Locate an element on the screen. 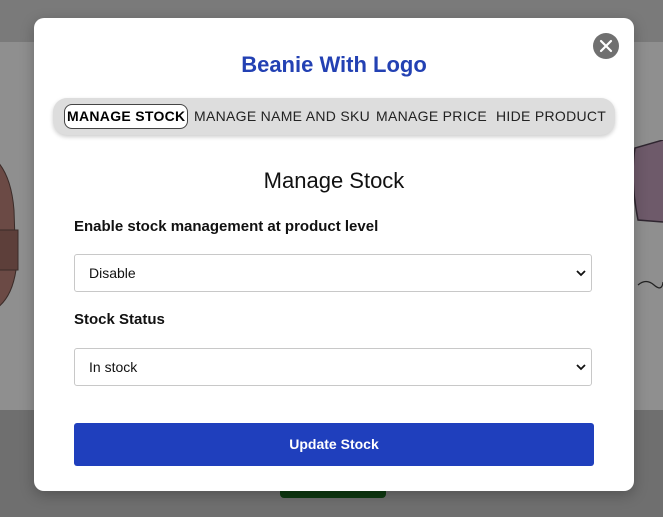 The width and height of the screenshot is (663, 517). tab-hide-product: HIDE PRODUCT is located at coordinates (551, 116).